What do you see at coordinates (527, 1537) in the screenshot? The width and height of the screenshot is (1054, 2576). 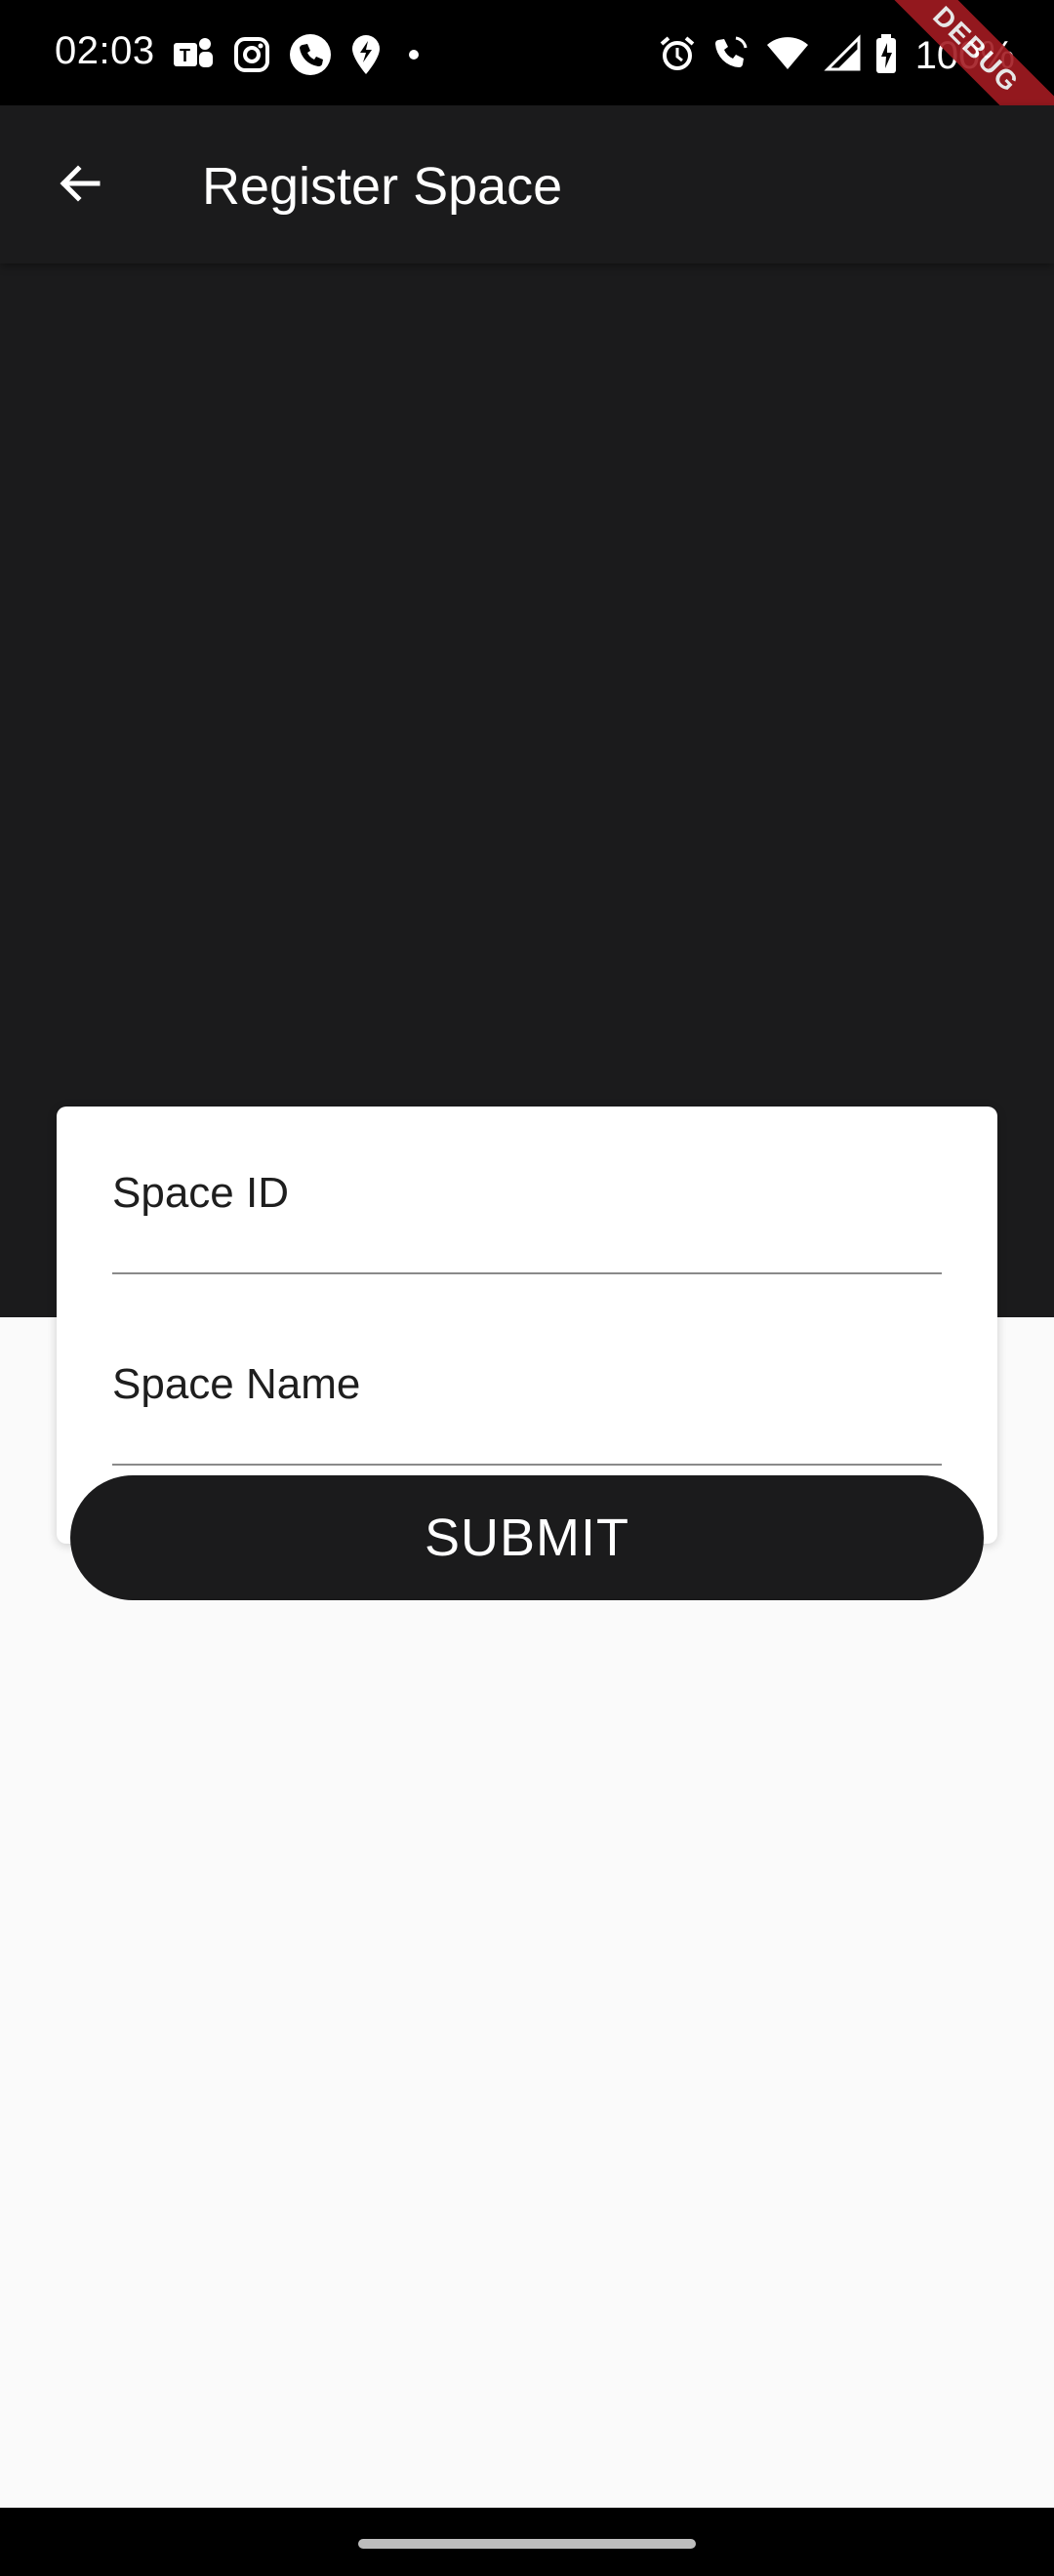 I see `submit-button: SUBMIT` at bounding box center [527, 1537].